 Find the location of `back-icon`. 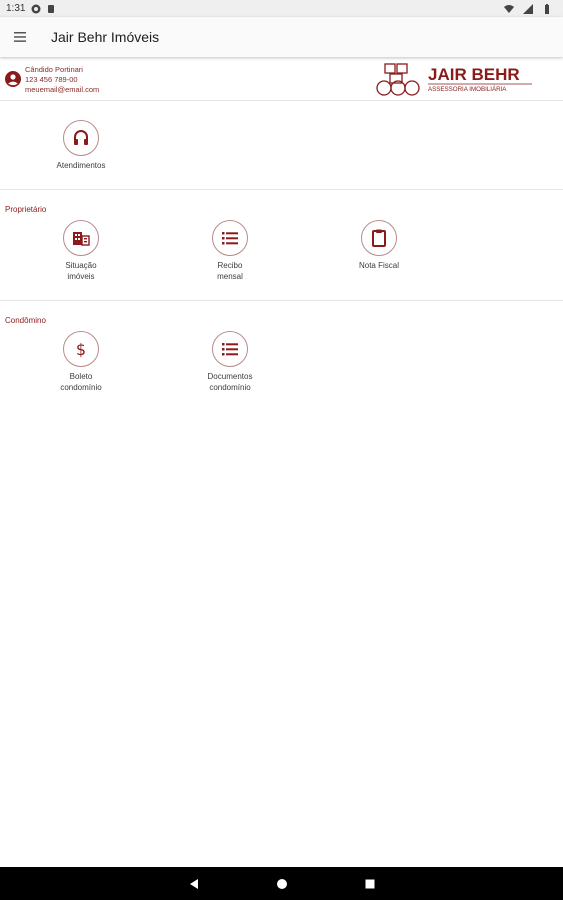

back-icon is located at coordinates (193, 883).